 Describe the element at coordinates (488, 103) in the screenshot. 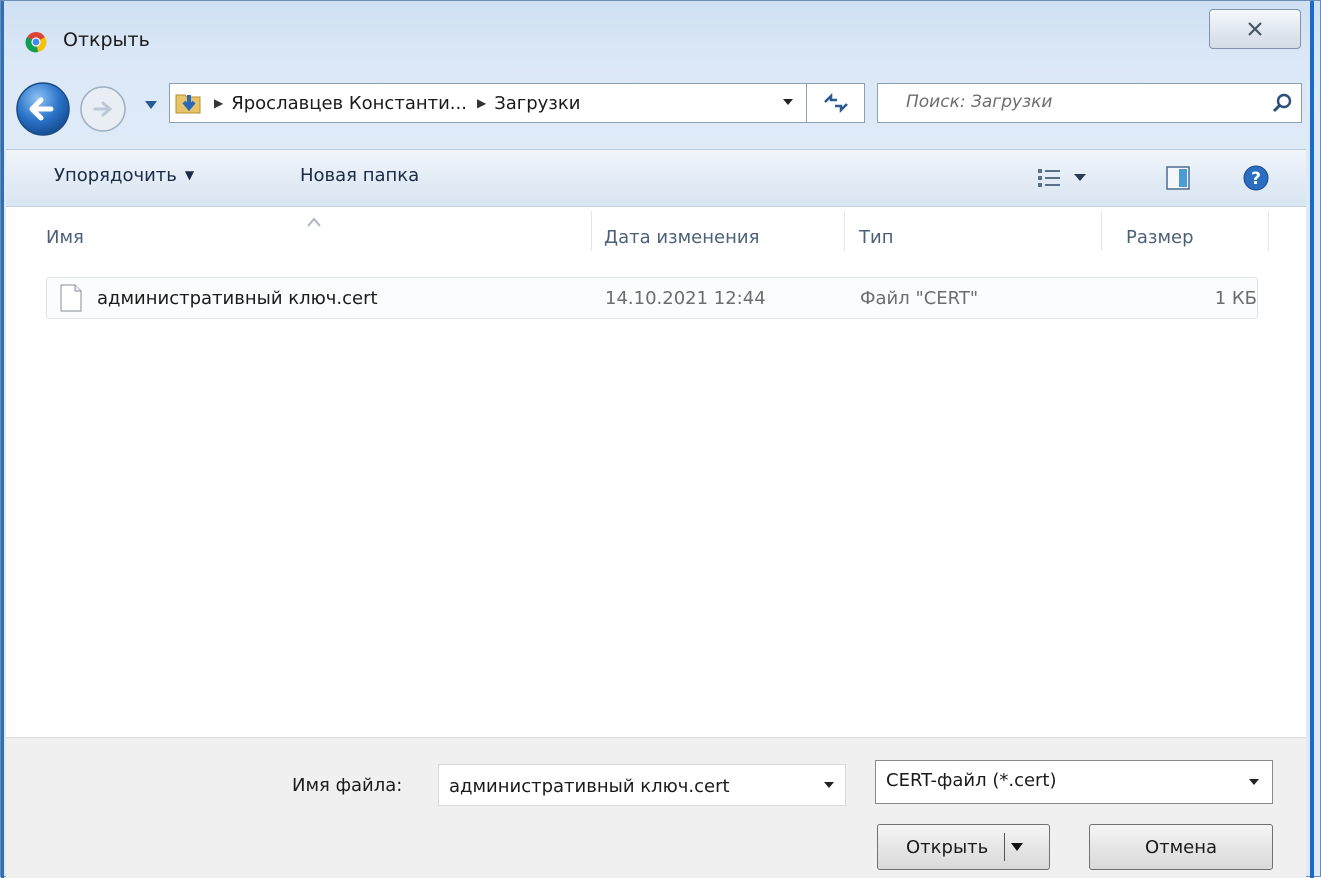

I see `address-bar: ▶ Ярославцев Константи... ▶ Загрузки` at that location.